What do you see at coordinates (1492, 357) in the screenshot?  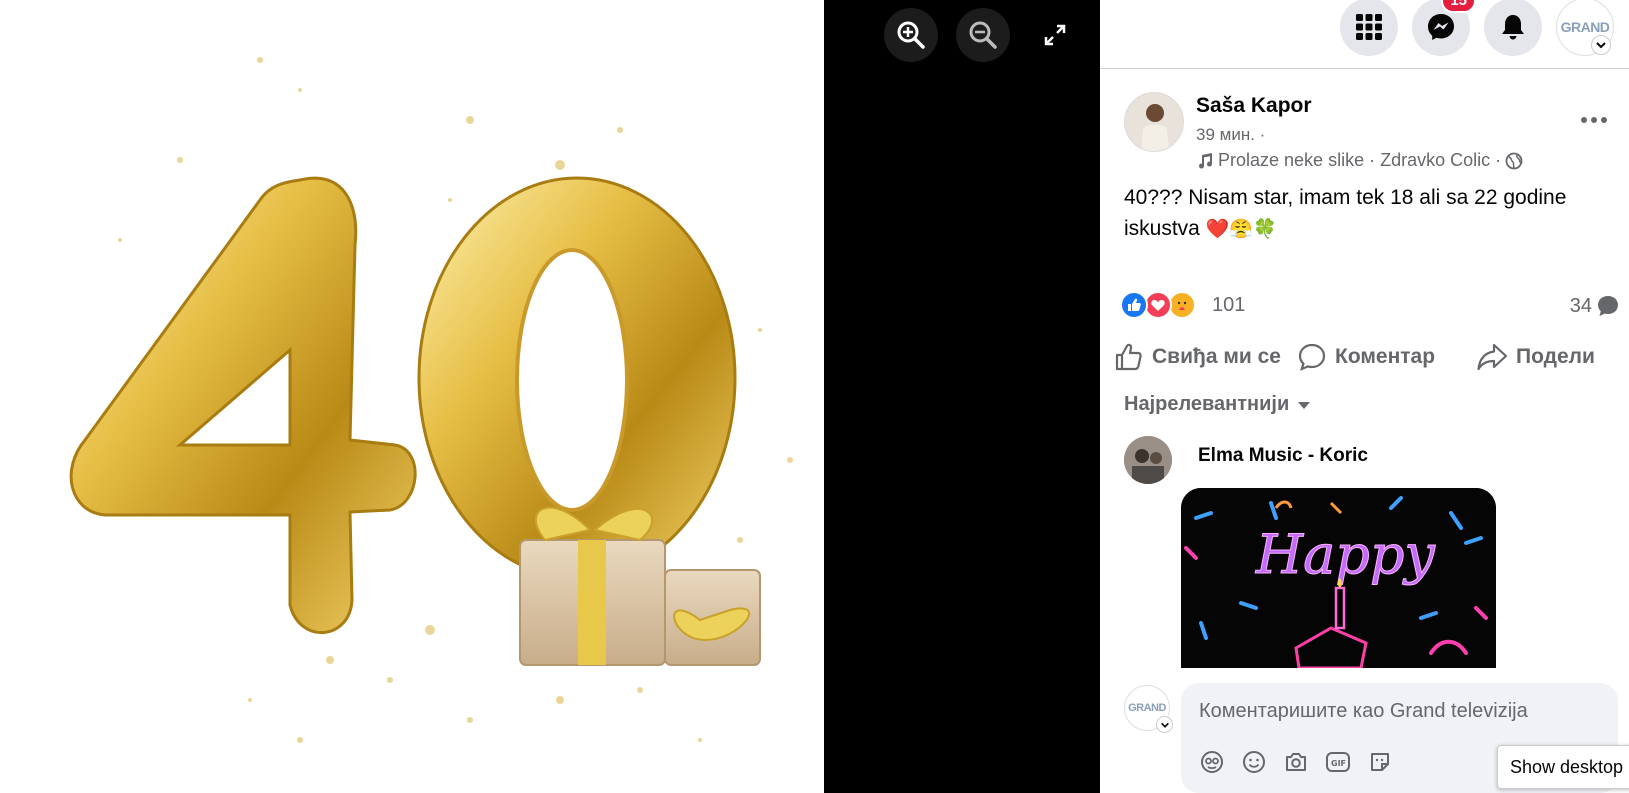 I see `share-icon` at bounding box center [1492, 357].